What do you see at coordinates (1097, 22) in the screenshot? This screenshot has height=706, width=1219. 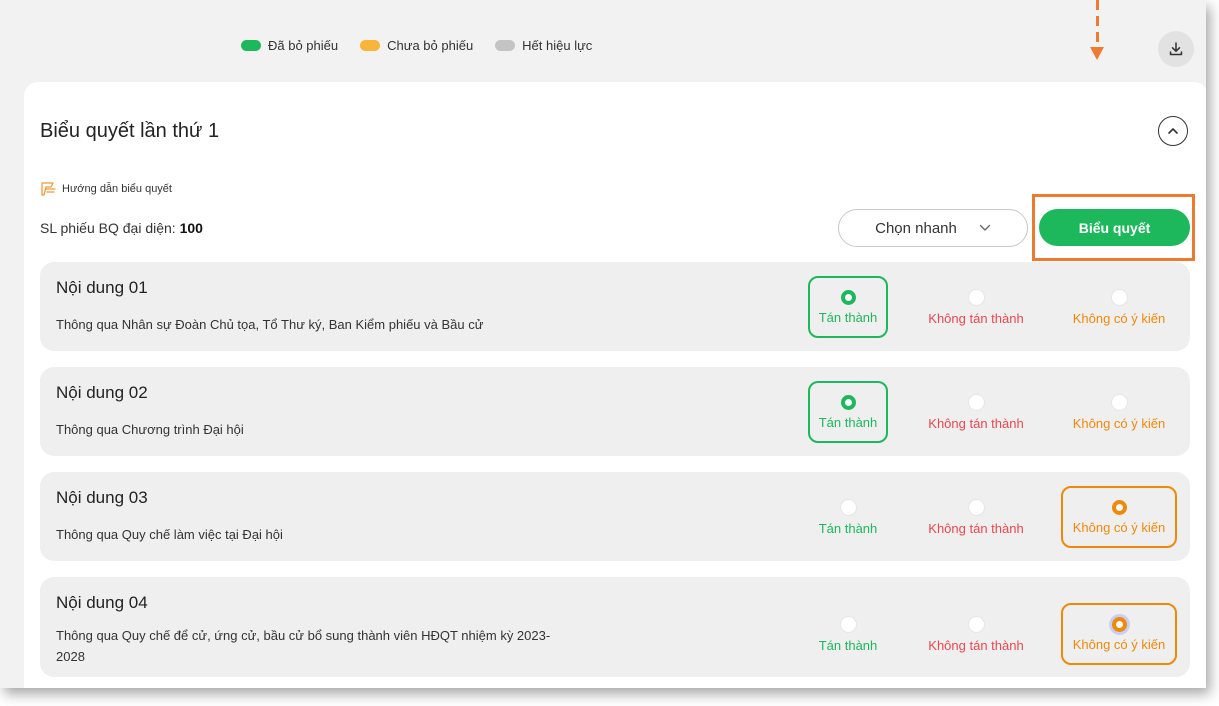 I see `annotation-arrow-line` at bounding box center [1097, 22].